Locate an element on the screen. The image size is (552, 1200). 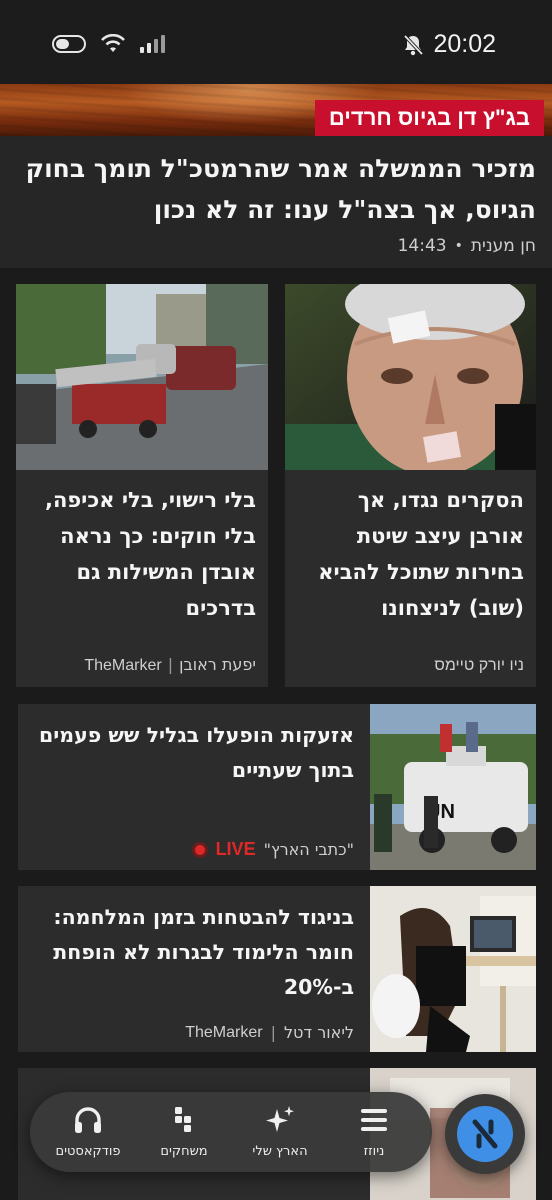
article-image-student is located at coordinates (453, 969).